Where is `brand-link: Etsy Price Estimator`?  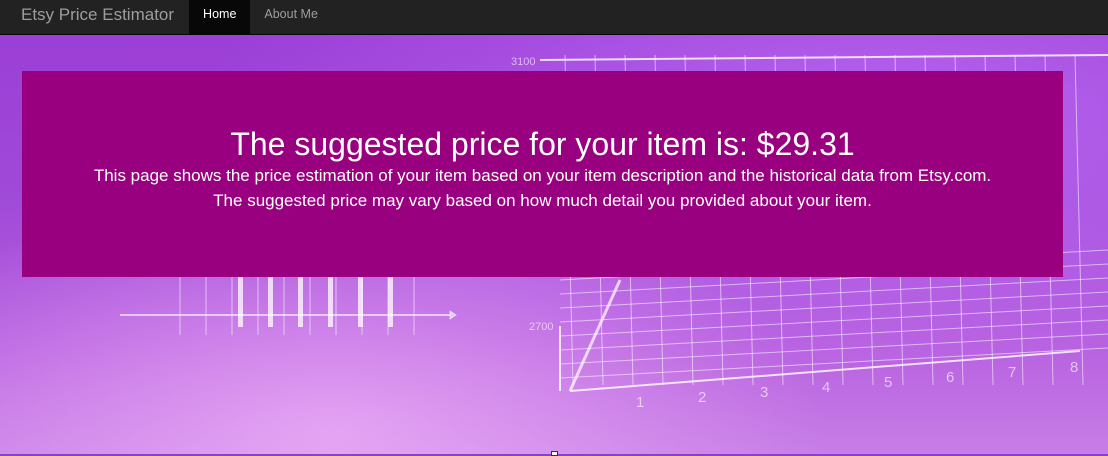 brand-link: Etsy Price Estimator is located at coordinates (94, 17).